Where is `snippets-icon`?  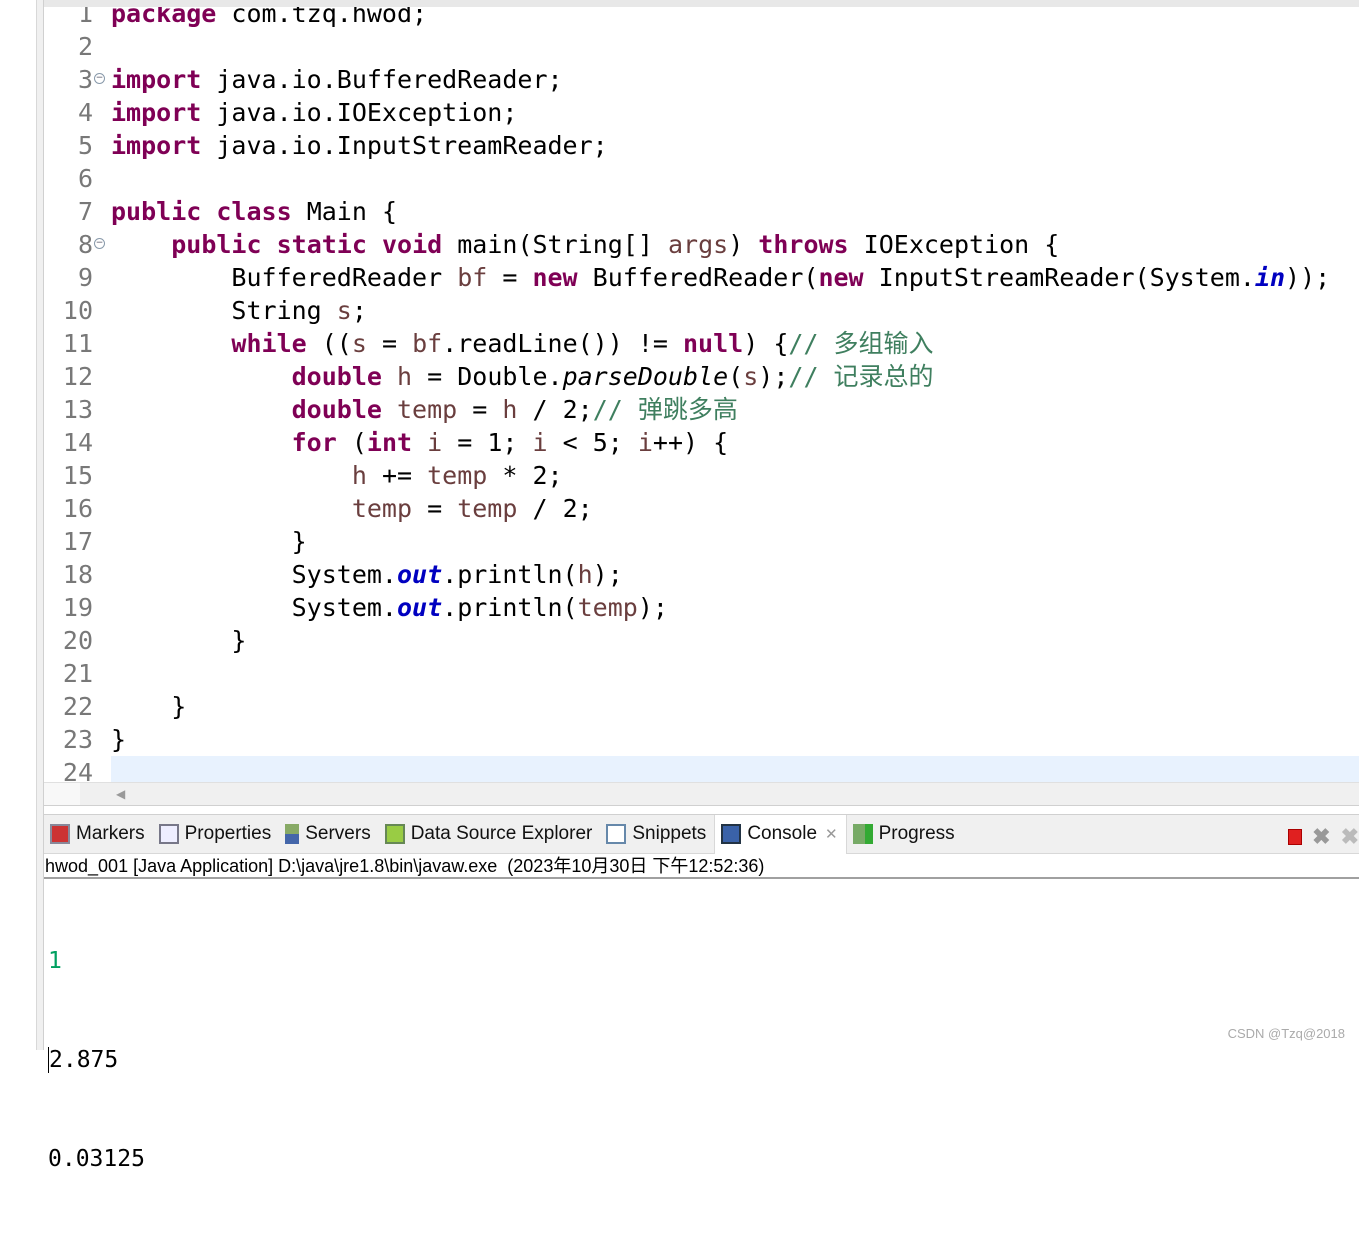 snippets-icon is located at coordinates (616, 834).